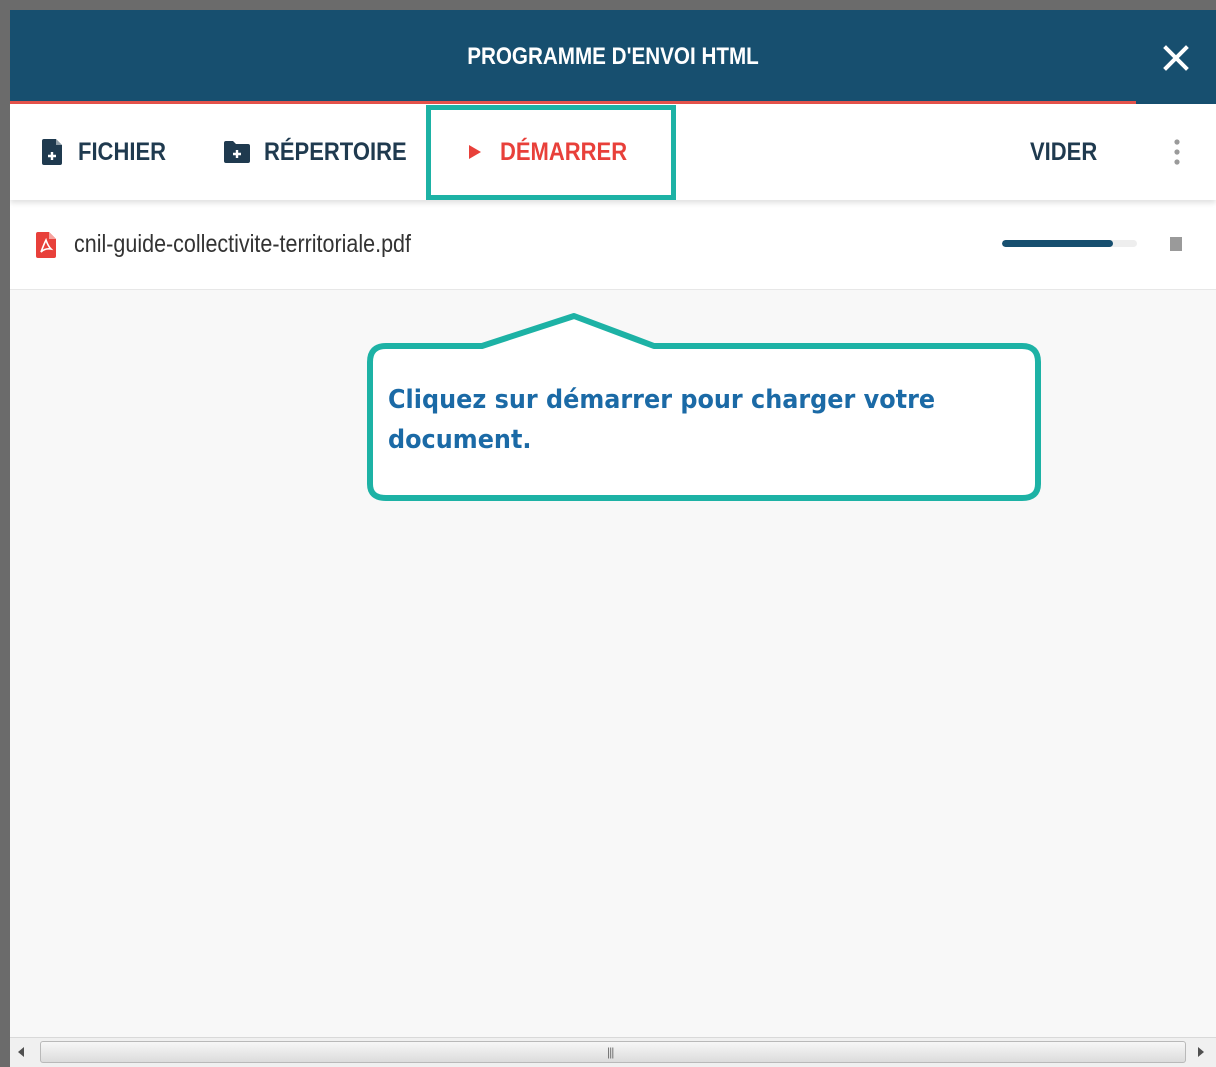 This screenshot has width=1216, height=1067. What do you see at coordinates (1201, 1052) in the screenshot?
I see `scroll-right-icon` at bounding box center [1201, 1052].